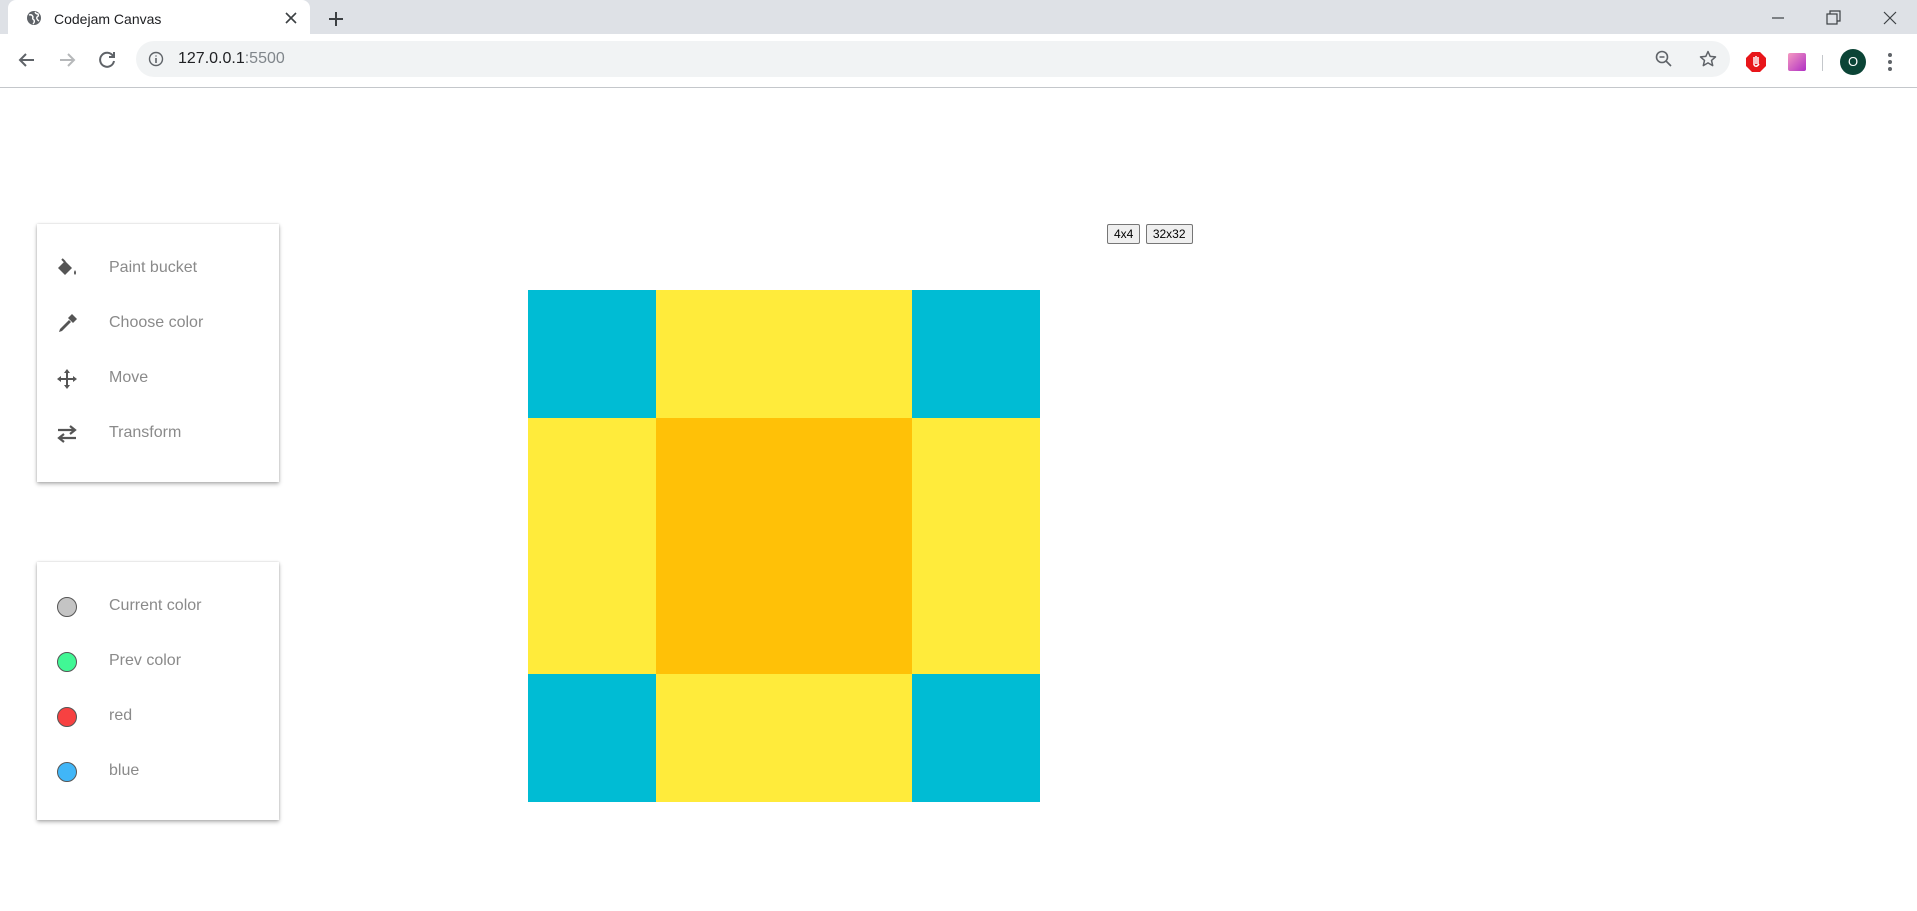 The image size is (1917, 911). Describe the element at coordinates (158, 672) in the screenshot. I see `color-prev: Prev color` at that location.